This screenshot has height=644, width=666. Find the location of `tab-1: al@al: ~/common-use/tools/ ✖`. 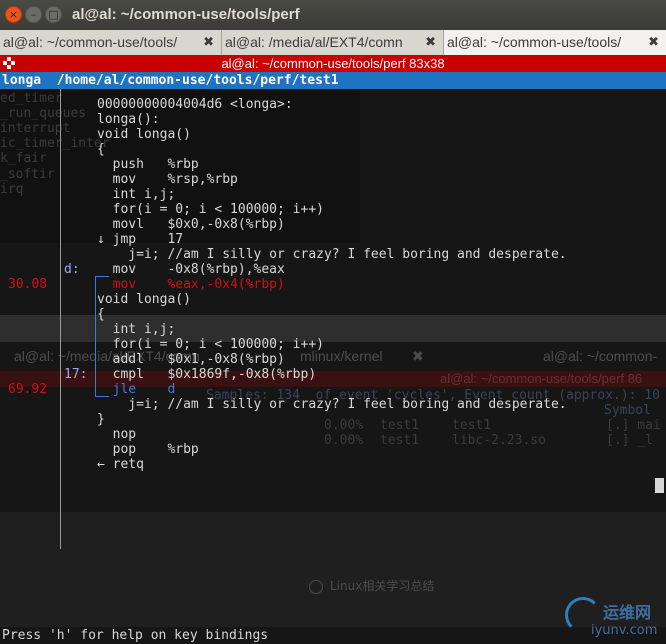

tab-1: al@al: ~/common-use/tools/ ✖ is located at coordinates (111, 42).